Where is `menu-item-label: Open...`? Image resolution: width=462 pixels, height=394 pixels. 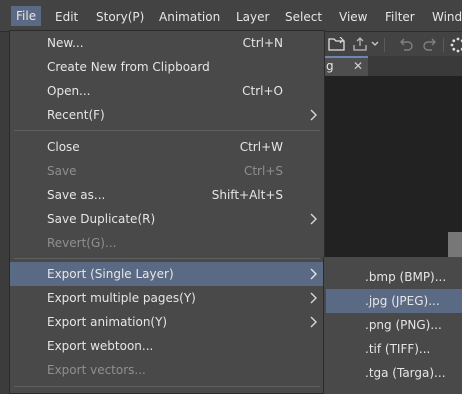 menu-item-label: Open... is located at coordinates (69, 91).